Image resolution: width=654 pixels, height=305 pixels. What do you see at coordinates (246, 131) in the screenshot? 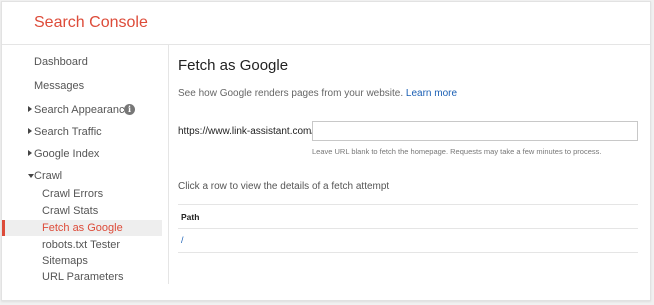
I see `url-prefix: https://www.link-assistant.com/` at bounding box center [246, 131].